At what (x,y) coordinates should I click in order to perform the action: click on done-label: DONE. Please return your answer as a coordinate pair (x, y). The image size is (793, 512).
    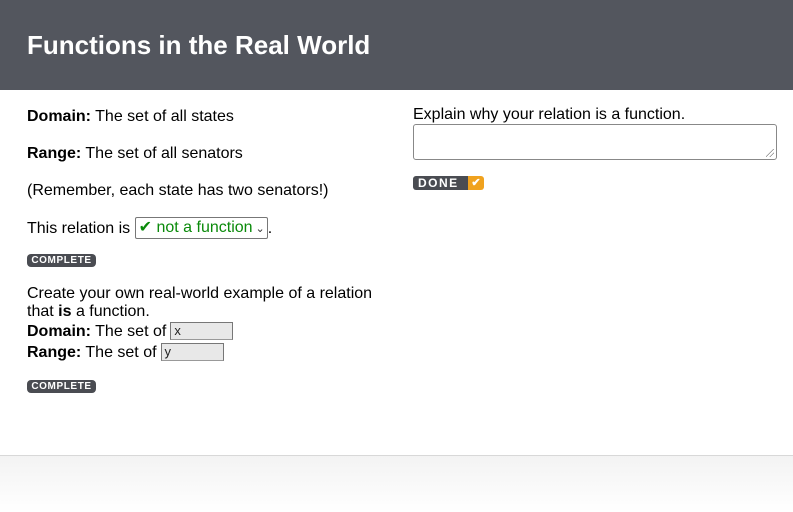
    Looking at the image, I should click on (440, 183).